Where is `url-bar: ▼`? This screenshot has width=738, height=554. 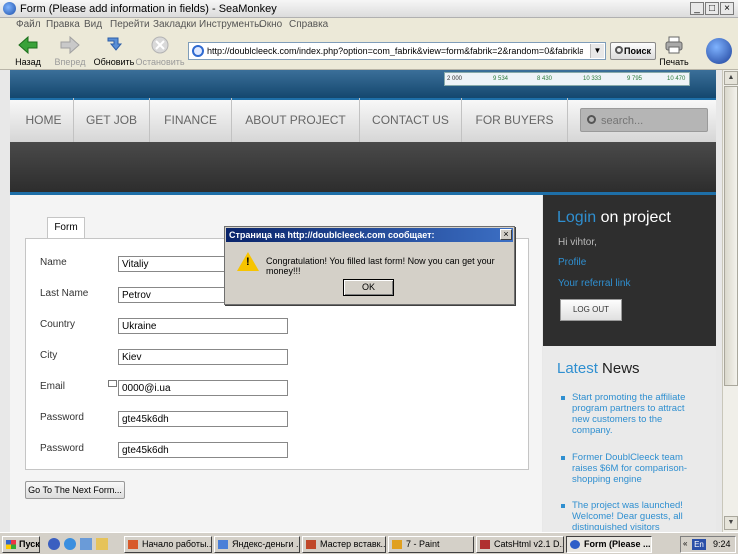 url-bar: ▼ is located at coordinates (397, 51).